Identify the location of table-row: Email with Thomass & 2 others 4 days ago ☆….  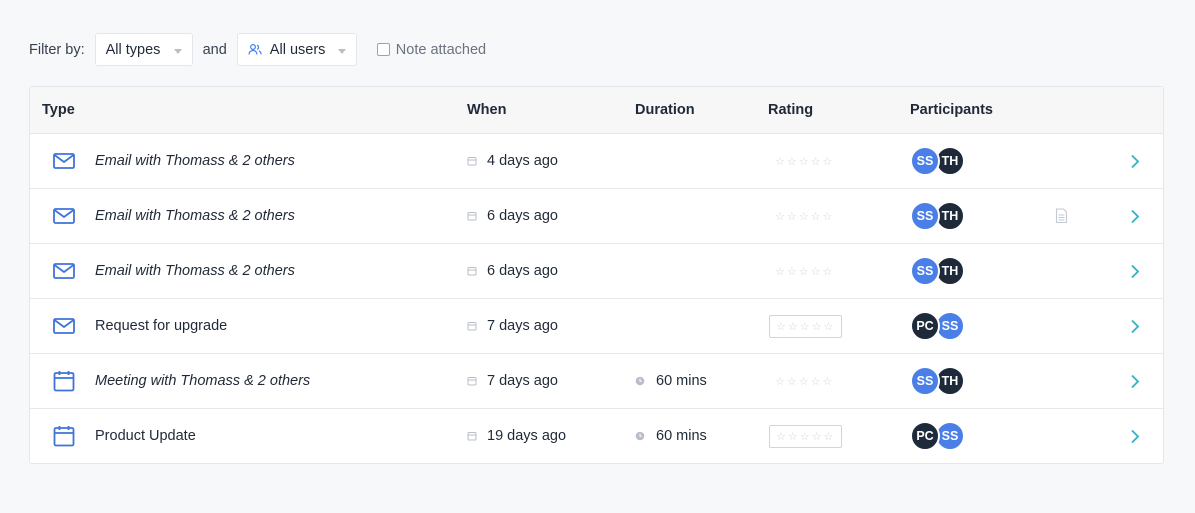
(596, 161).